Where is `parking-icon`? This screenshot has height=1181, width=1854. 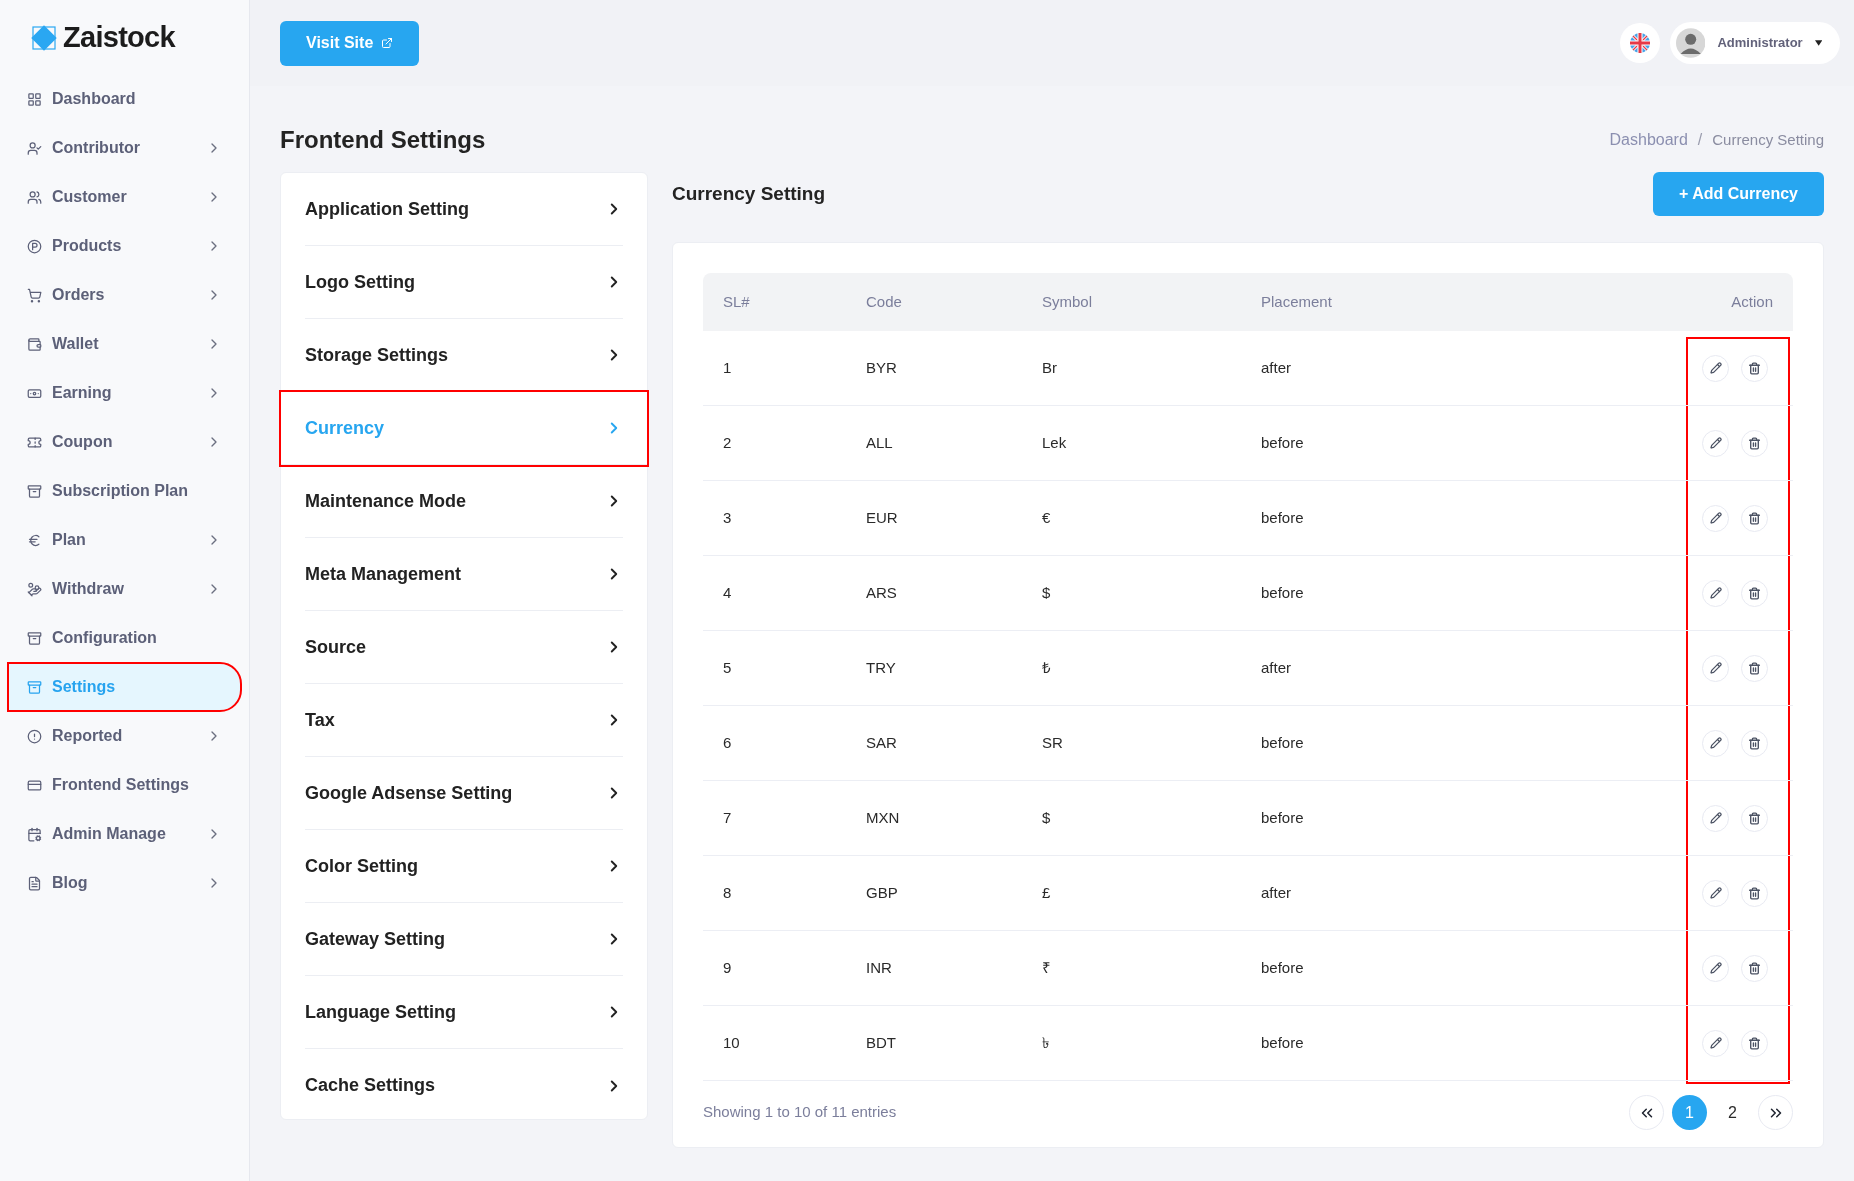
parking-icon is located at coordinates (34, 246).